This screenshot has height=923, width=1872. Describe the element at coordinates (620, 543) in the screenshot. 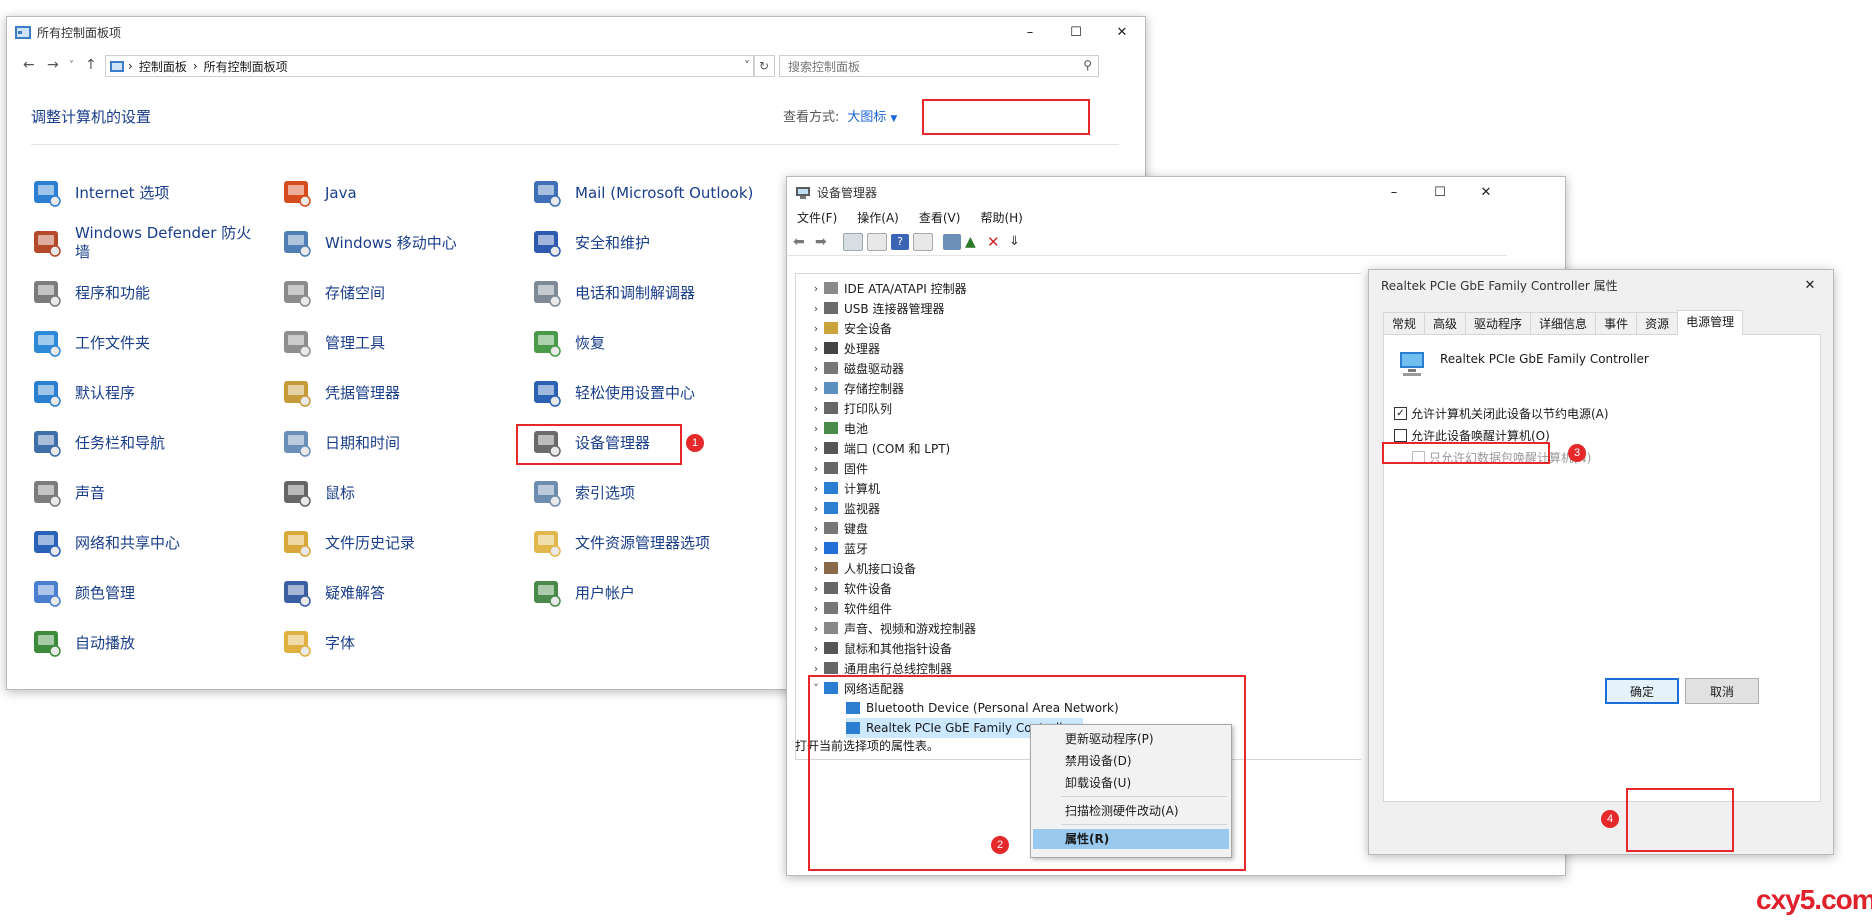

I see `cp-item-explorer-options: 文件资源管理器选项` at that location.